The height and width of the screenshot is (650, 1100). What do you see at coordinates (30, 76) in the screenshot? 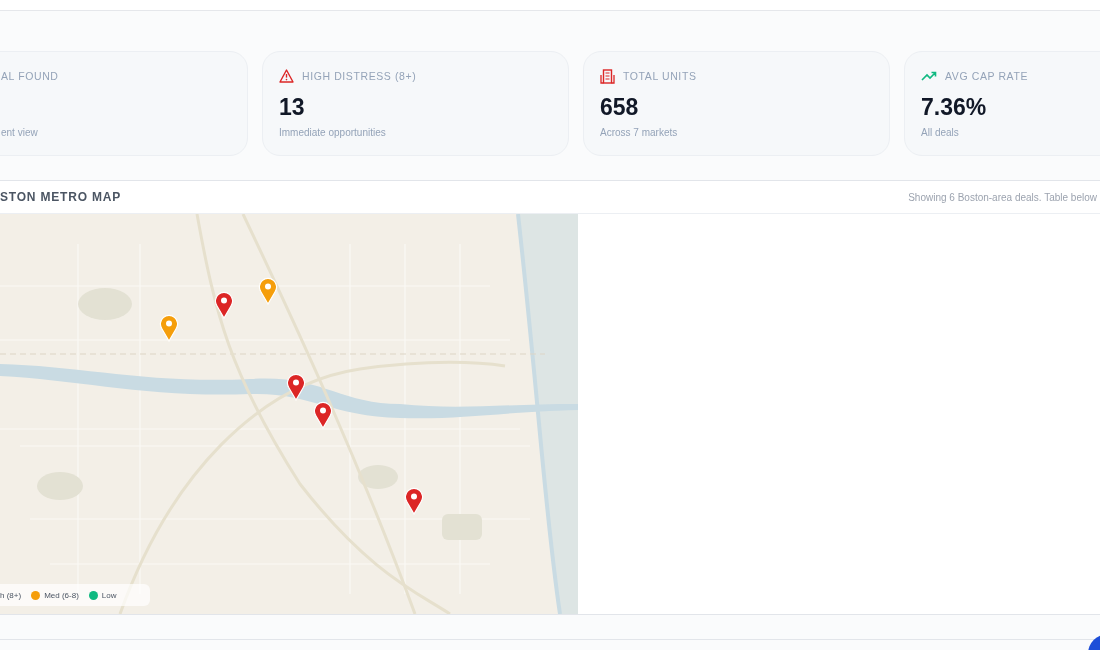
I see `stat-label: AL FOUND` at bounding box center [30, 76].